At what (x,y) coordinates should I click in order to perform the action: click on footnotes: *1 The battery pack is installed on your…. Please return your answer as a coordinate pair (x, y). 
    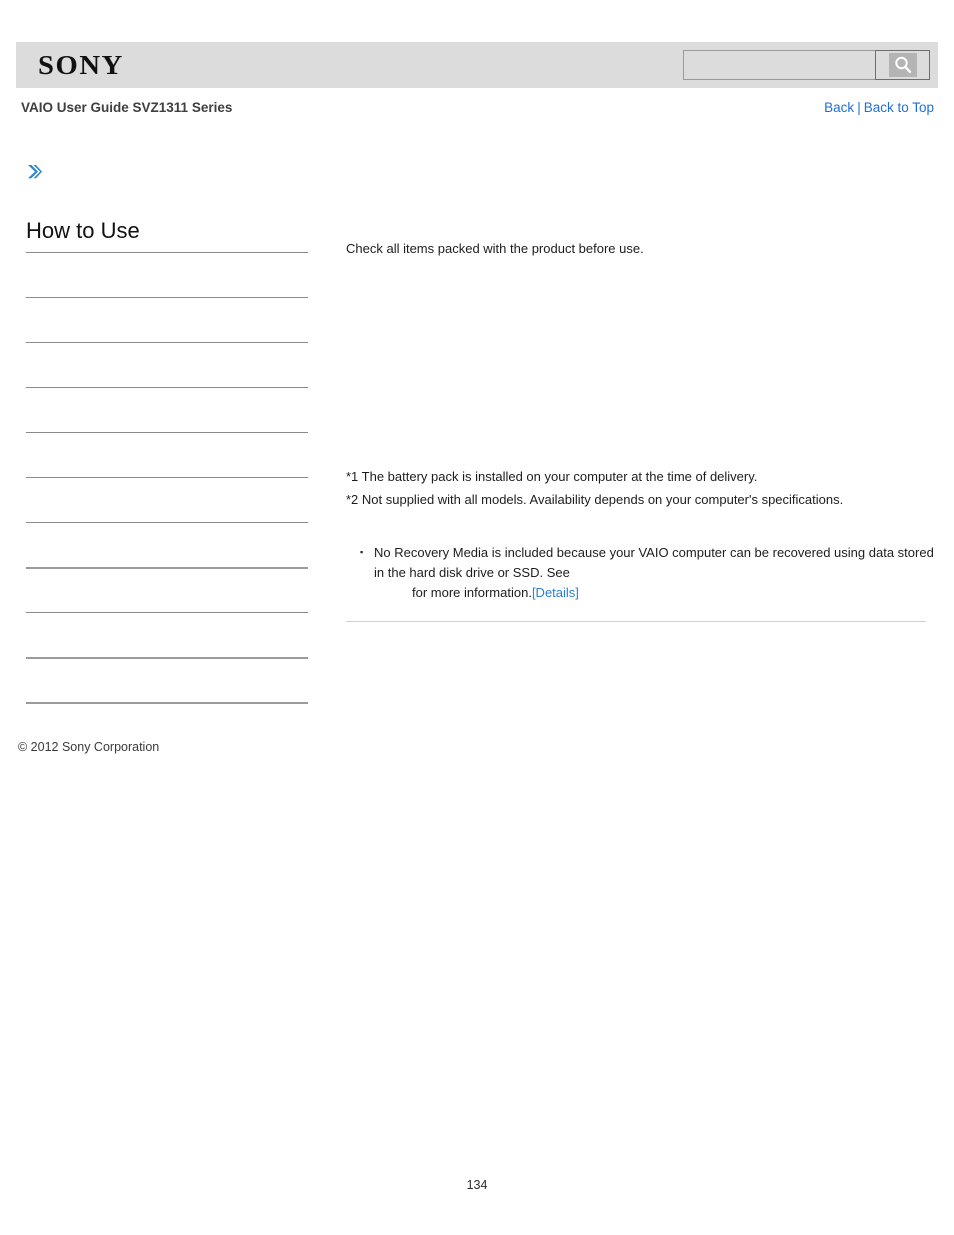
    Looking at the image, I should click on (641, 489).